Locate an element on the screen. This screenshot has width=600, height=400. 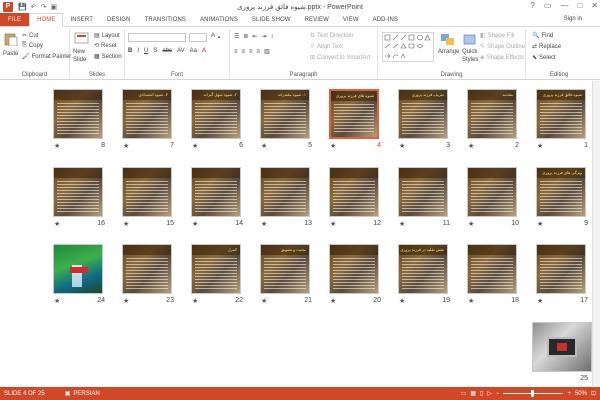
fit-slide-icon: ⊡ is located at coordinates (593, 393).